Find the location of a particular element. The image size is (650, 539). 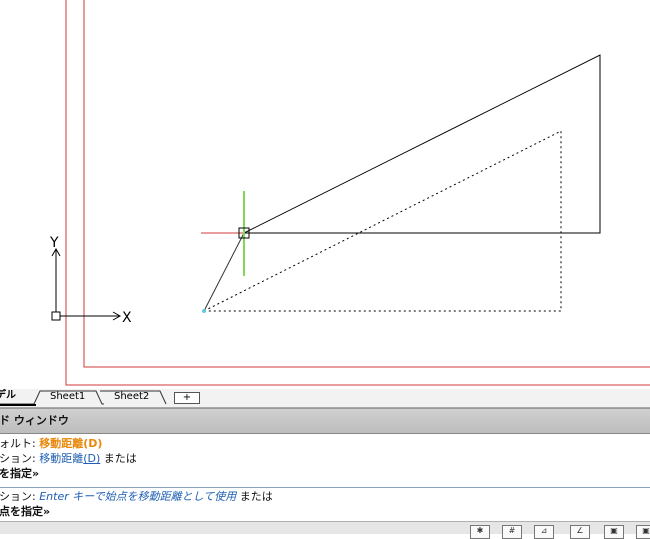

command-window-header: ンド ウィンドウ is located at coordinates (325, 421).